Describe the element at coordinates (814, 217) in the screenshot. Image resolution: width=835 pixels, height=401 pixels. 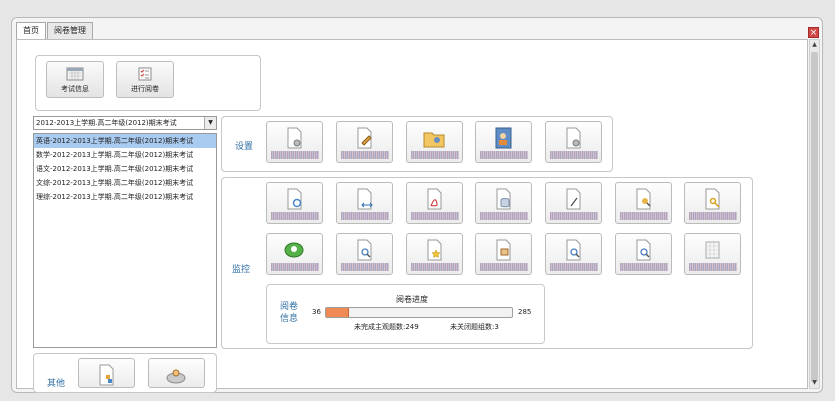
I see `scrollbar-thumb` at that location.